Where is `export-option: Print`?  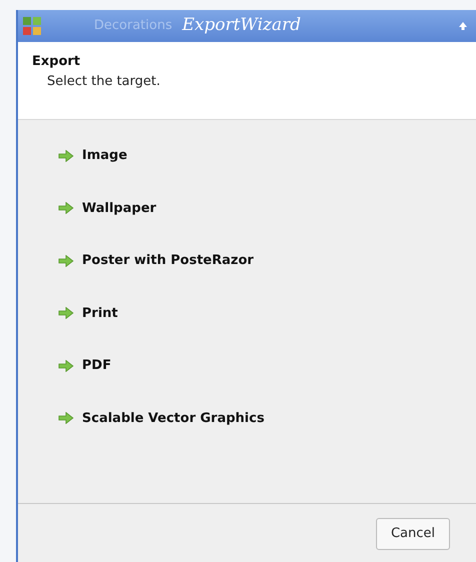
export-option: Print is located at coordinates (88, 313).